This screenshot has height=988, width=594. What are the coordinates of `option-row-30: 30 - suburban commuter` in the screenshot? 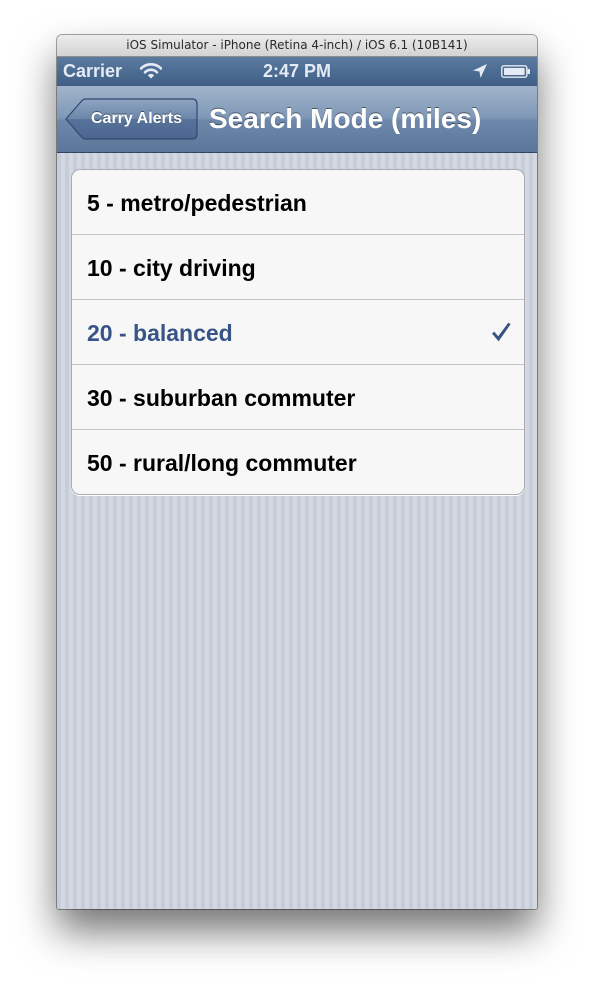 It's located at (298, 397).